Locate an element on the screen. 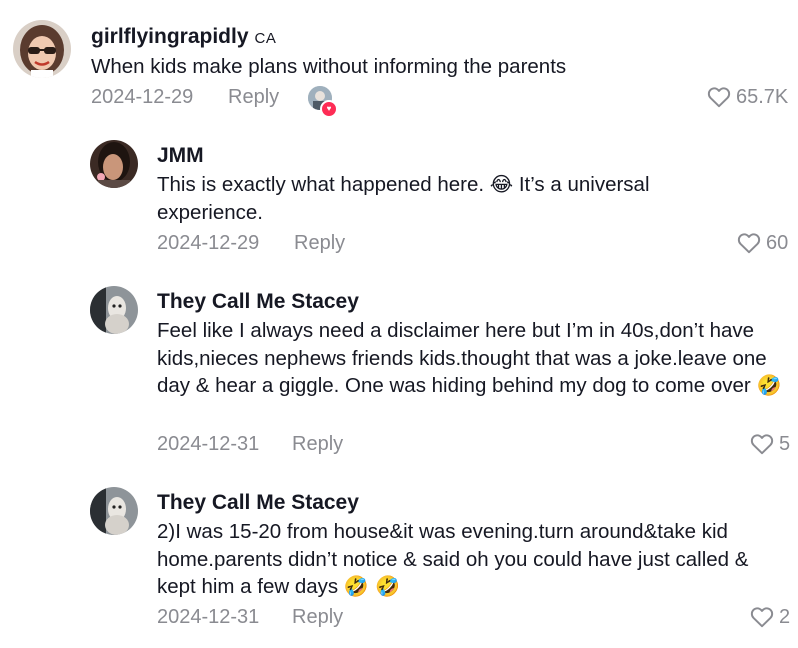 The height and width of the screenshot is (648, 798). like-button: 2 is located at coordinates (769, 617).